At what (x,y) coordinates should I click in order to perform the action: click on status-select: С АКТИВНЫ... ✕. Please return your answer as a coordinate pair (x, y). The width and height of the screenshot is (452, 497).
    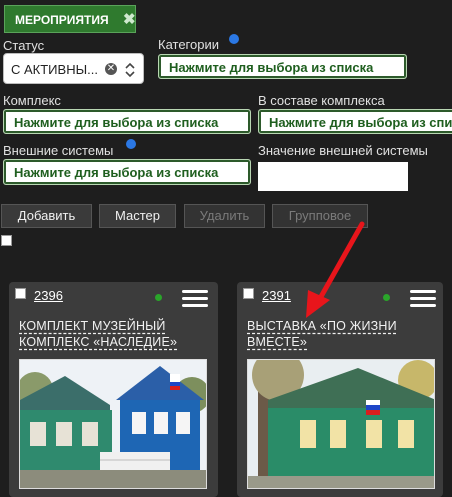
    Looking at the image, I should click on (73, 68).